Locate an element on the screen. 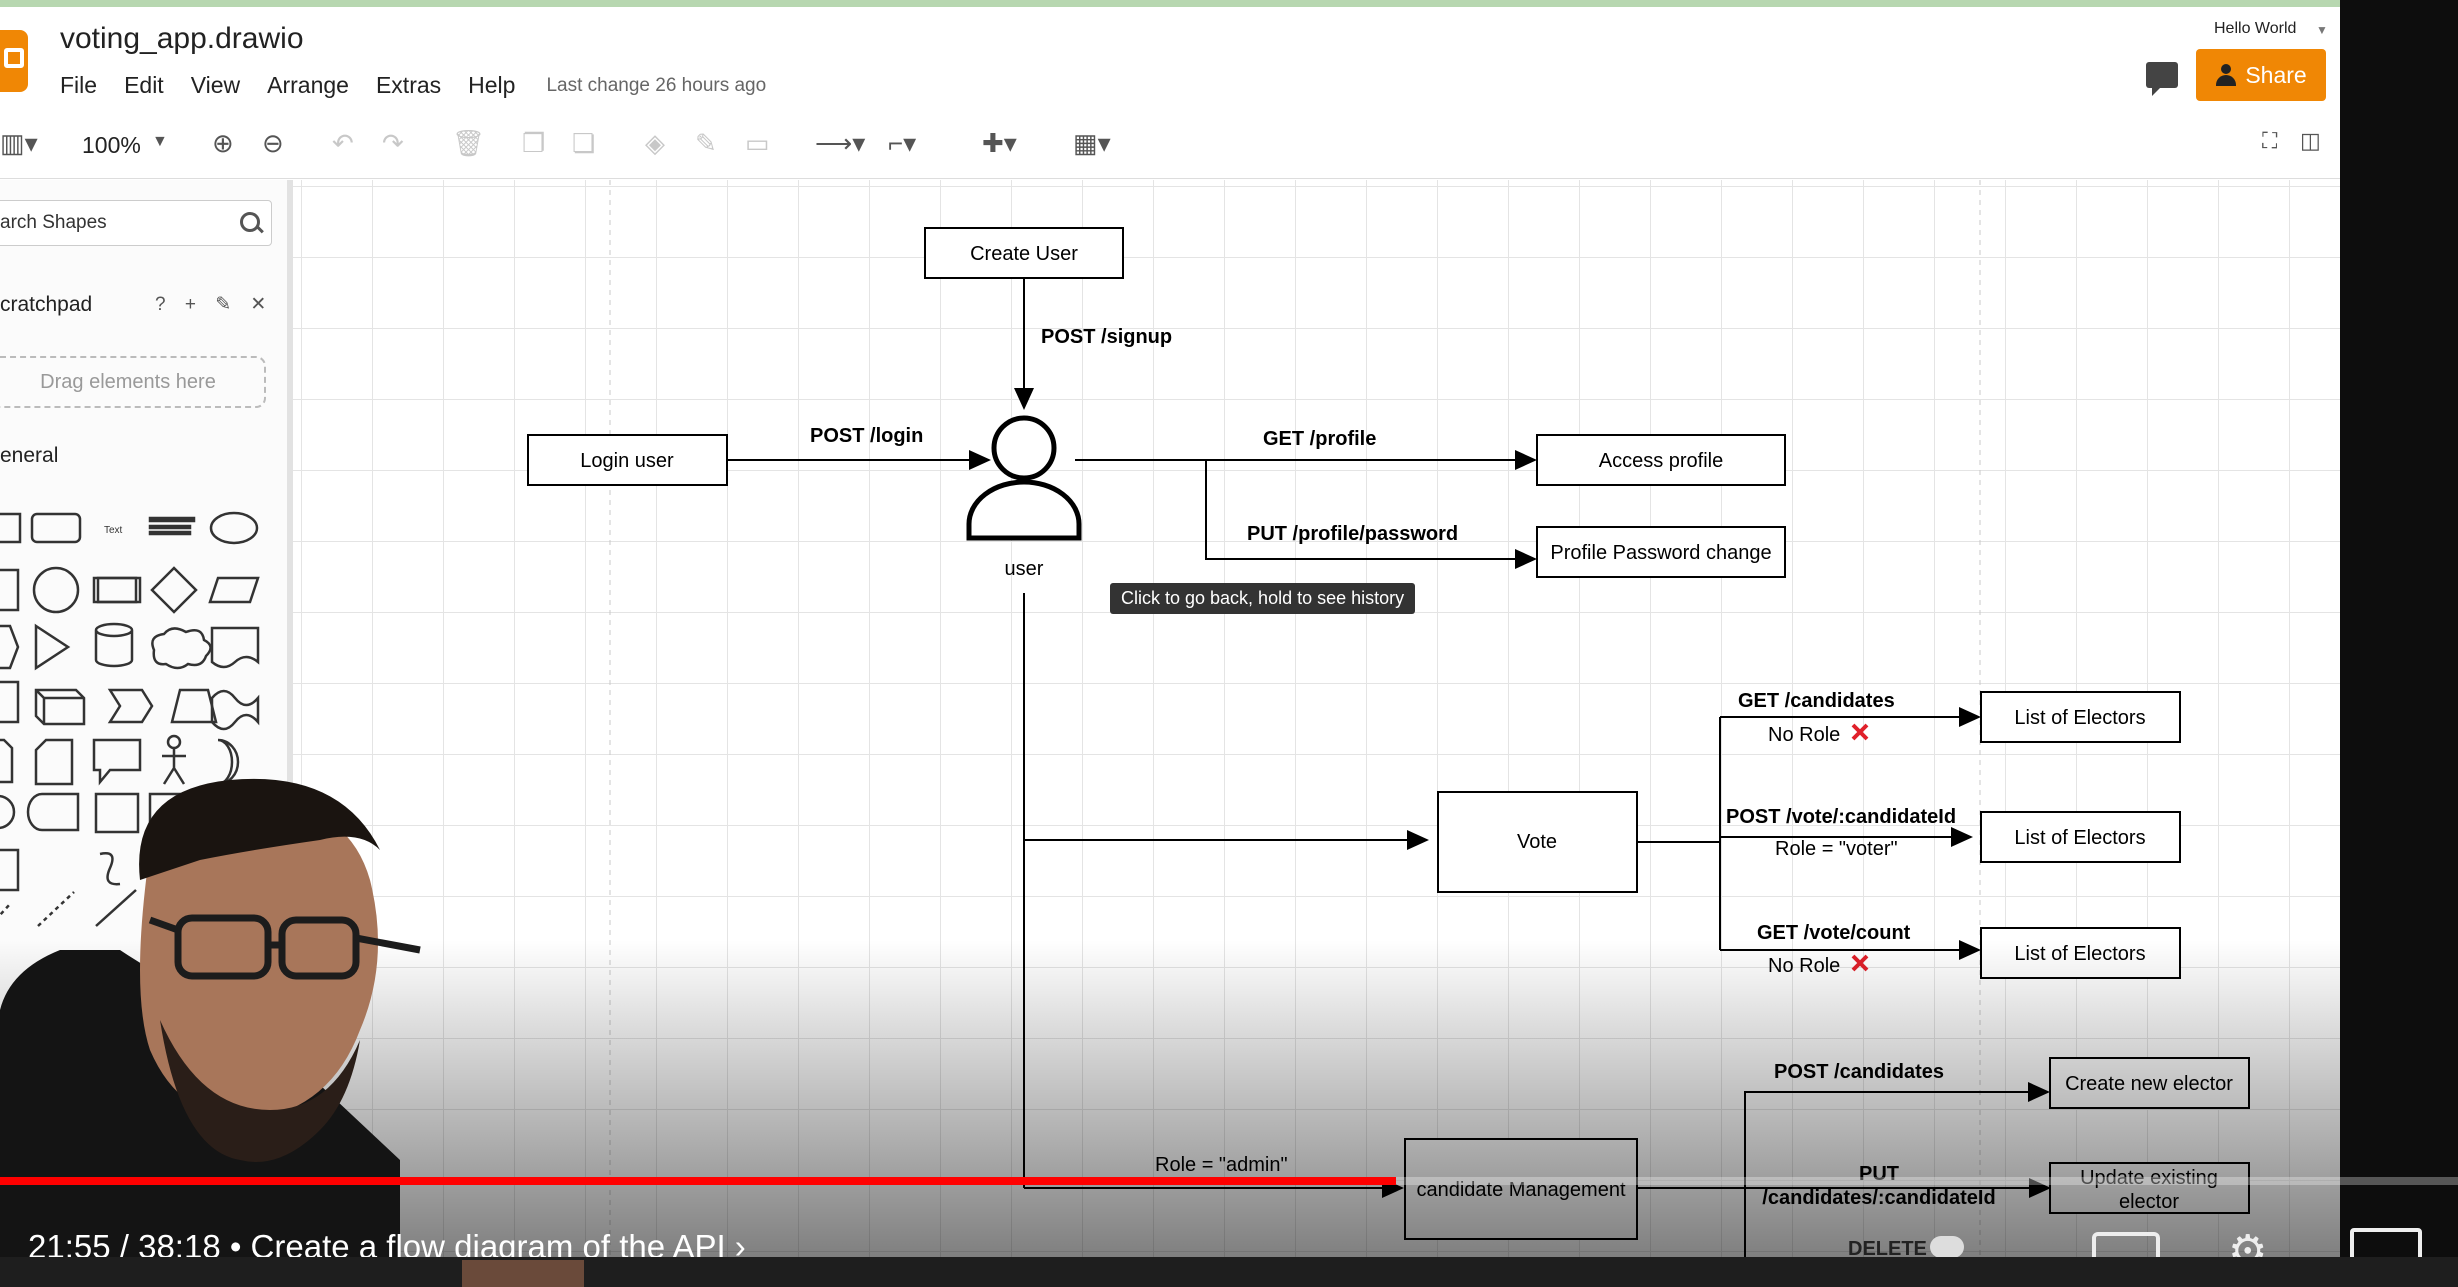 This screenshot has width=2458, height=1287. undo-icon: ↶ is located at coordinates (343, 143).